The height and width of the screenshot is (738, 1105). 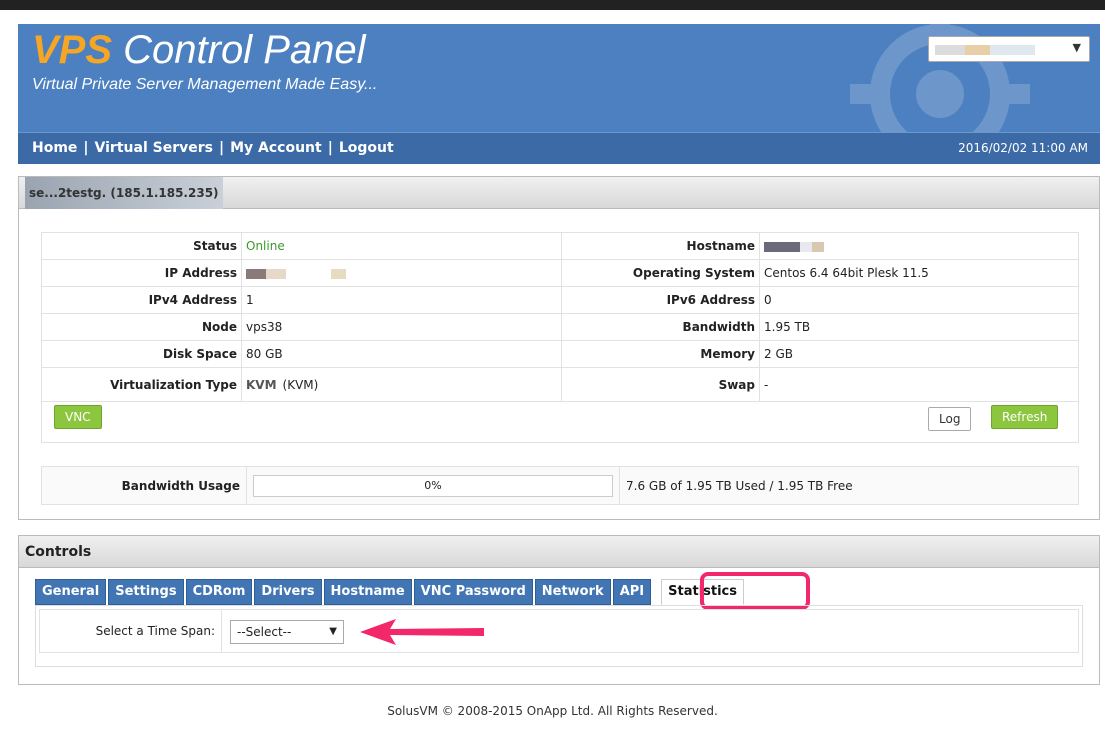 I want to click on controls-header: Controls, so click(x=559, y=552).